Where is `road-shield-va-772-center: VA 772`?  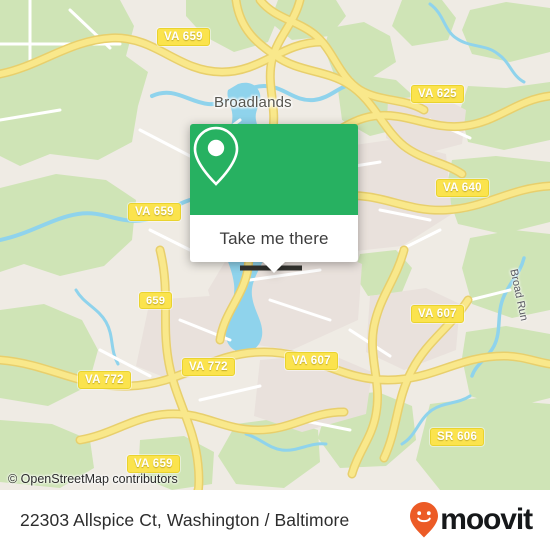 road-shield-va-772-center: VA 772 is located at coordinates (208, 367).